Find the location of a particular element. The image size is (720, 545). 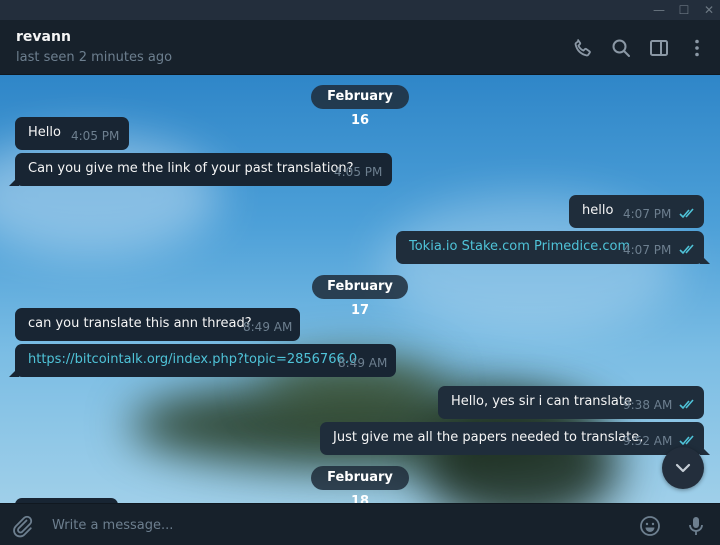

close-button: ✕ is located at coordinates (708, 10).